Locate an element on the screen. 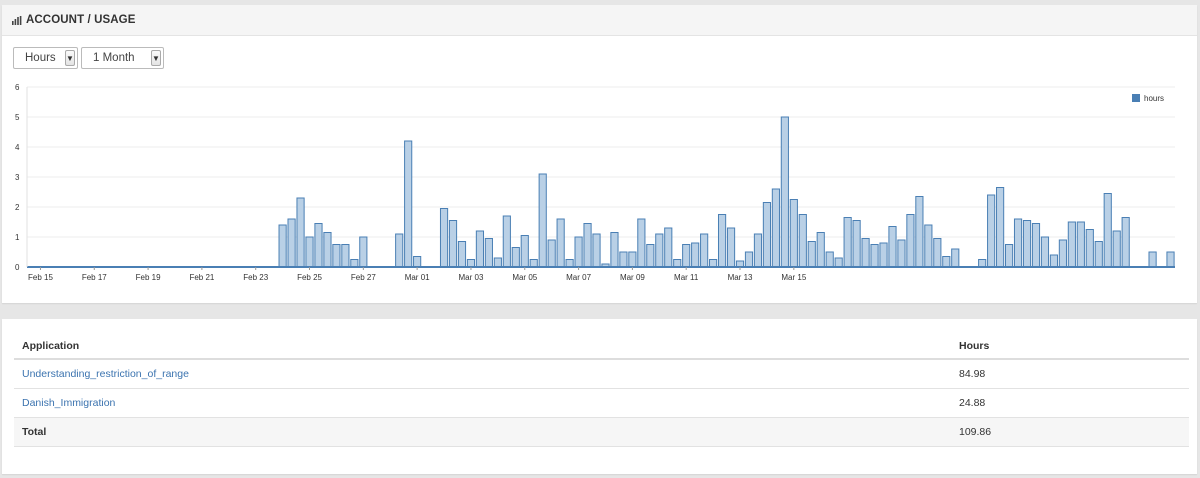  x-tick-label: Mar 01 is located at coordinates (417, 277).